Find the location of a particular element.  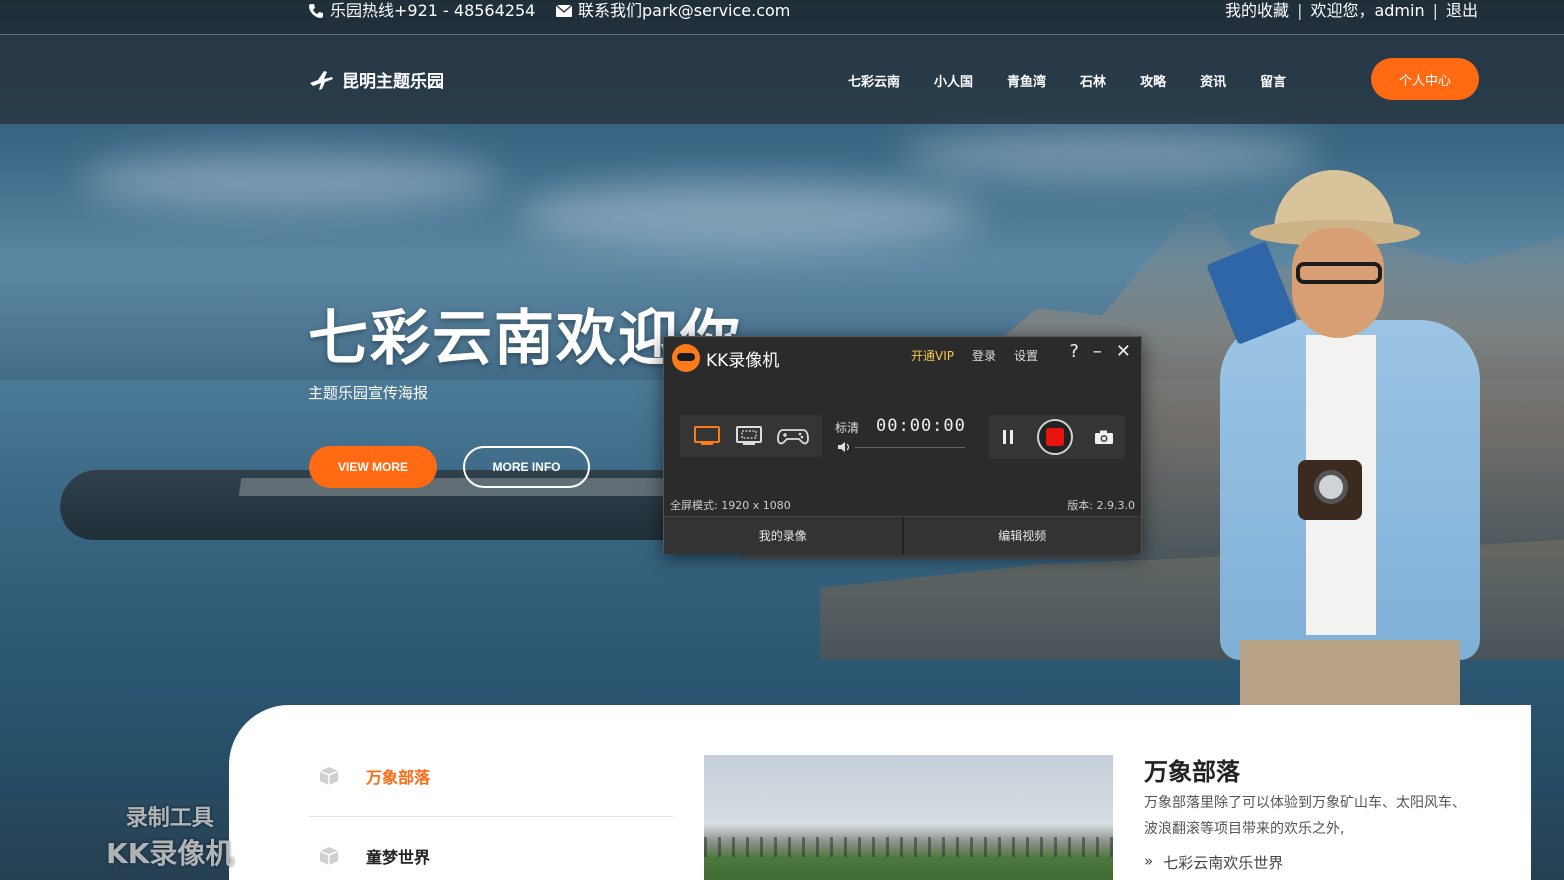

kk-titlebar: KK录像机 is located at coordinates (725, 358).